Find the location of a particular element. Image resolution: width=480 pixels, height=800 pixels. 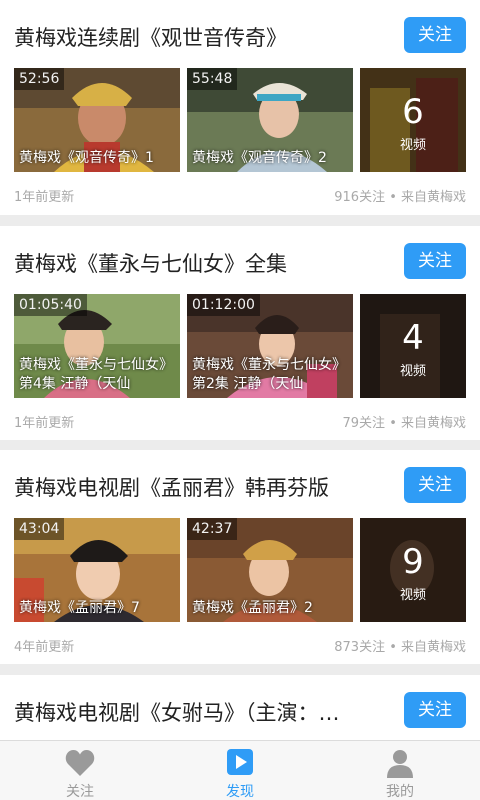

video-caption: 黄梅戏《董永与七仙女》第2集 汪静（天仙 is located at coordinates (269, 374).